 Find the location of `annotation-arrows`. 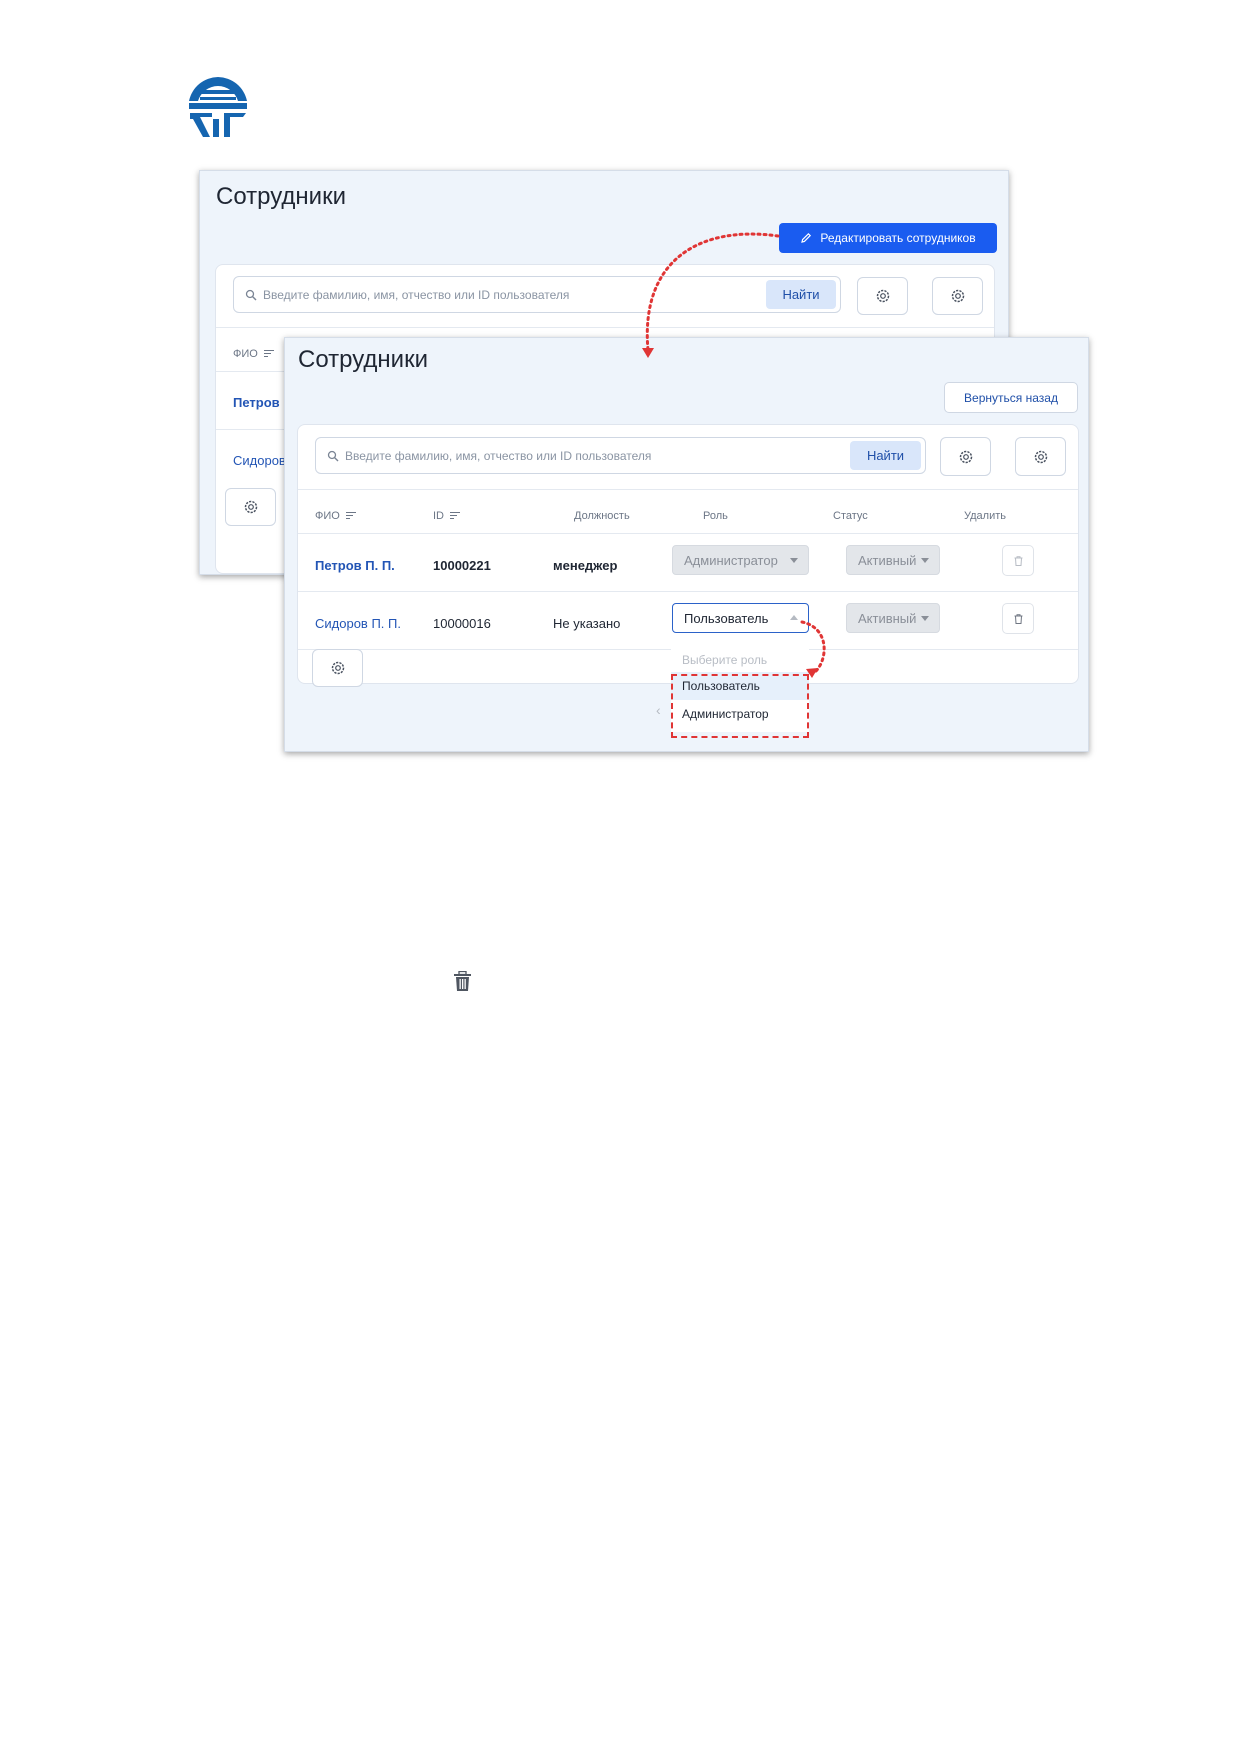

annotation-arrows is located at coordinates (734, 455).